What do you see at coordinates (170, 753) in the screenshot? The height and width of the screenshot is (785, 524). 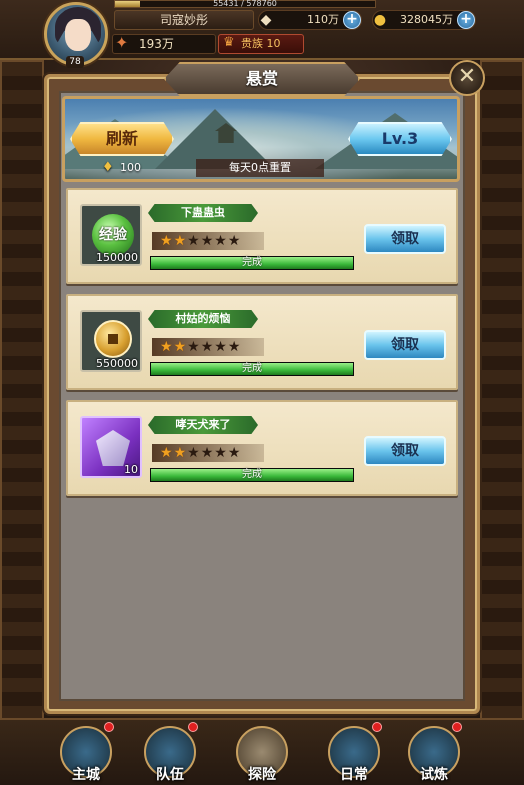 I see `nav-team: 队伍` at bounding box center [170, 753].